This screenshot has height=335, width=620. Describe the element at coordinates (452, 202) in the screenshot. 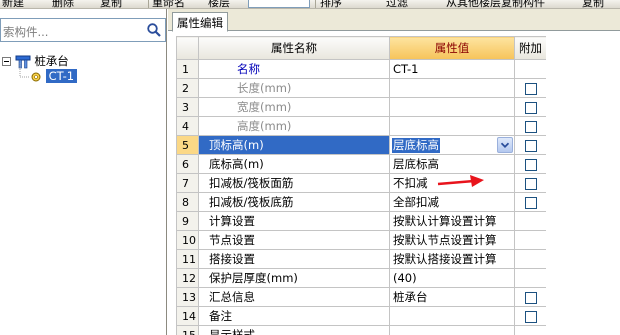

I see `property-value: 全部扣减` at that location.